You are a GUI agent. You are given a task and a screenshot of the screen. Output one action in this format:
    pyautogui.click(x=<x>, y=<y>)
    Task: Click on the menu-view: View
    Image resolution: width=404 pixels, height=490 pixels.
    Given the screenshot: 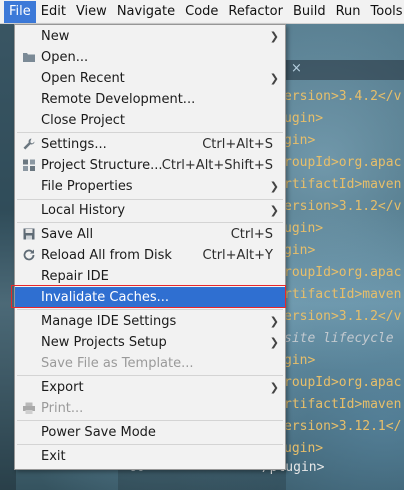 What is the action you would take?
    pyautogui.click(x=91, y=12)
    